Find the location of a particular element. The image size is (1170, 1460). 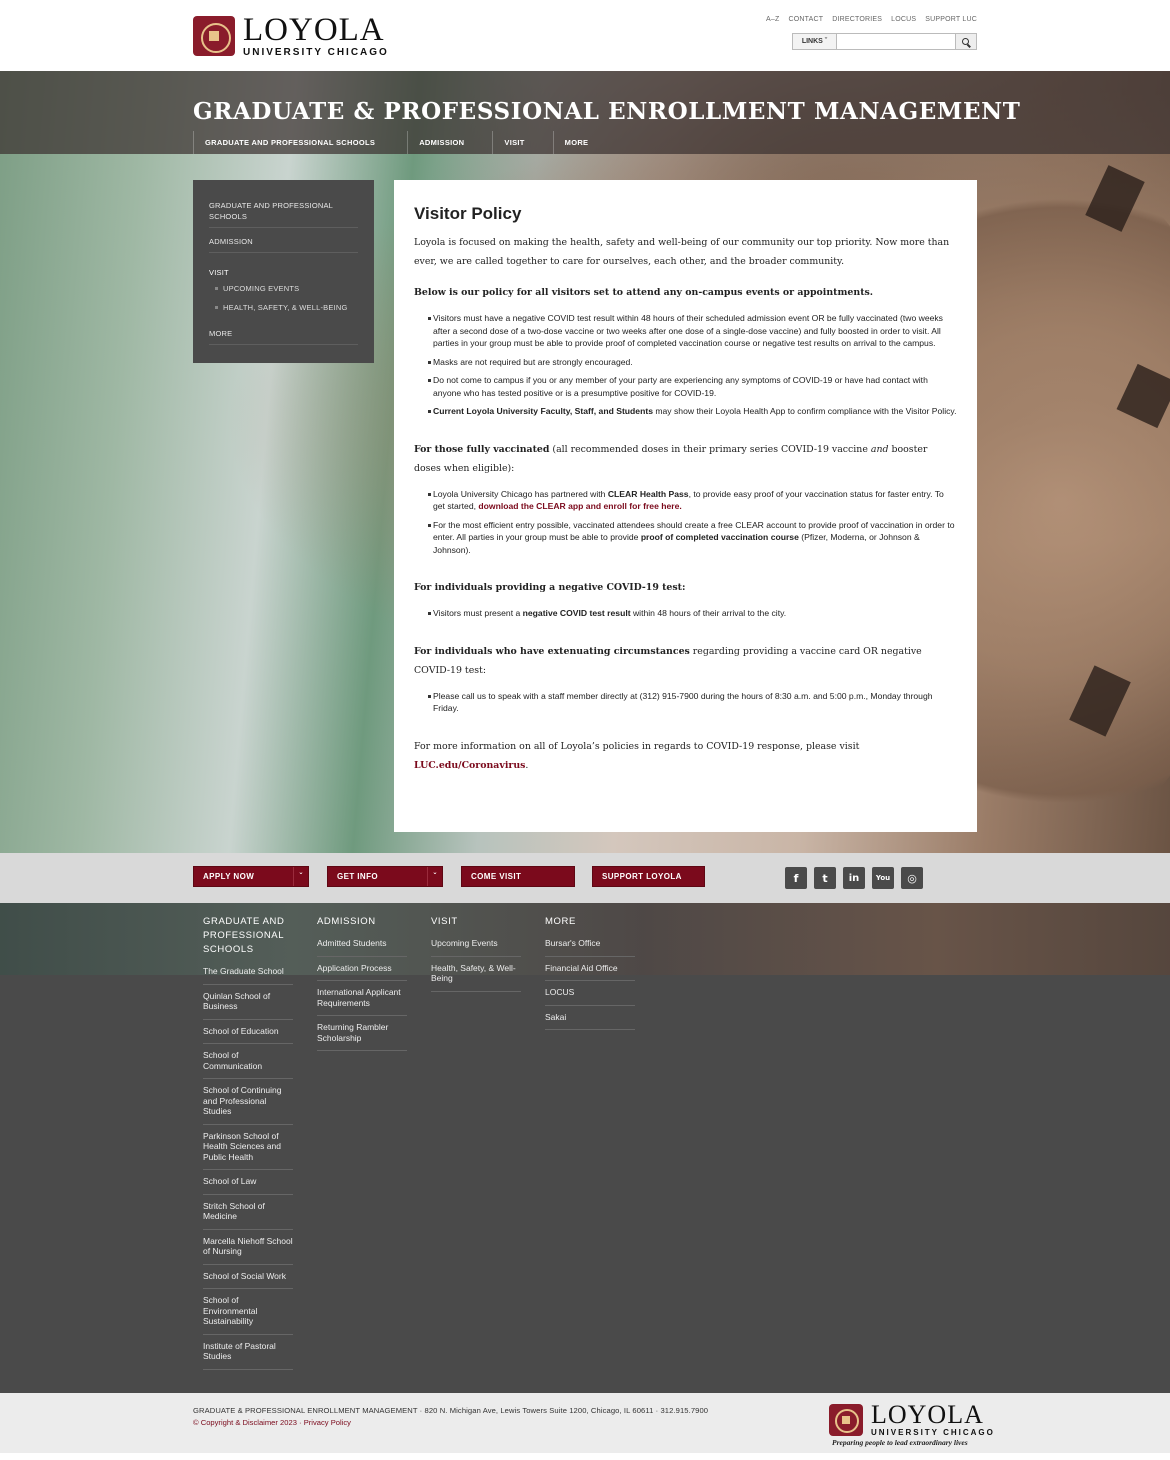

links-dropdown-button: LINKS ˇ is located at coordinates (815, 41).